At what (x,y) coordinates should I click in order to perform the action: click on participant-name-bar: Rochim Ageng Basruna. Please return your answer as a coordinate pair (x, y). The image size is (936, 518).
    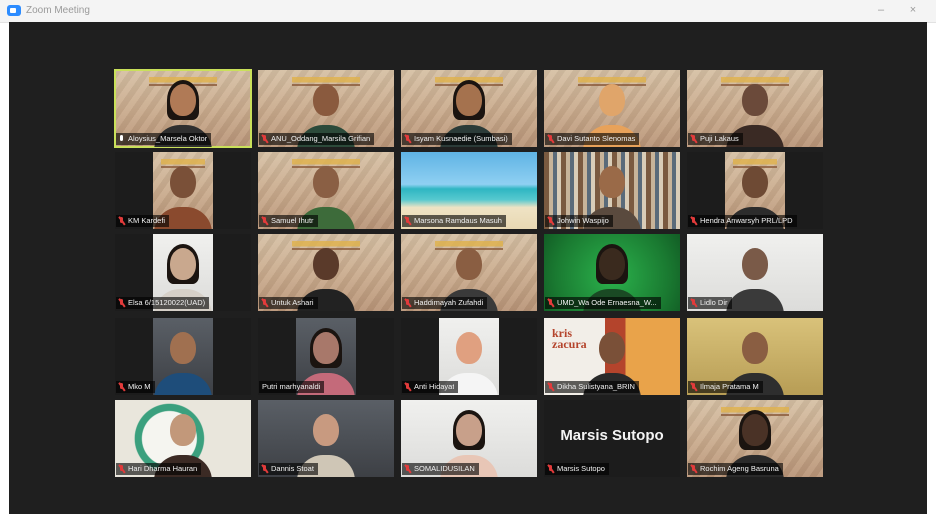
    Looking at the image, I should click on (735, 469).